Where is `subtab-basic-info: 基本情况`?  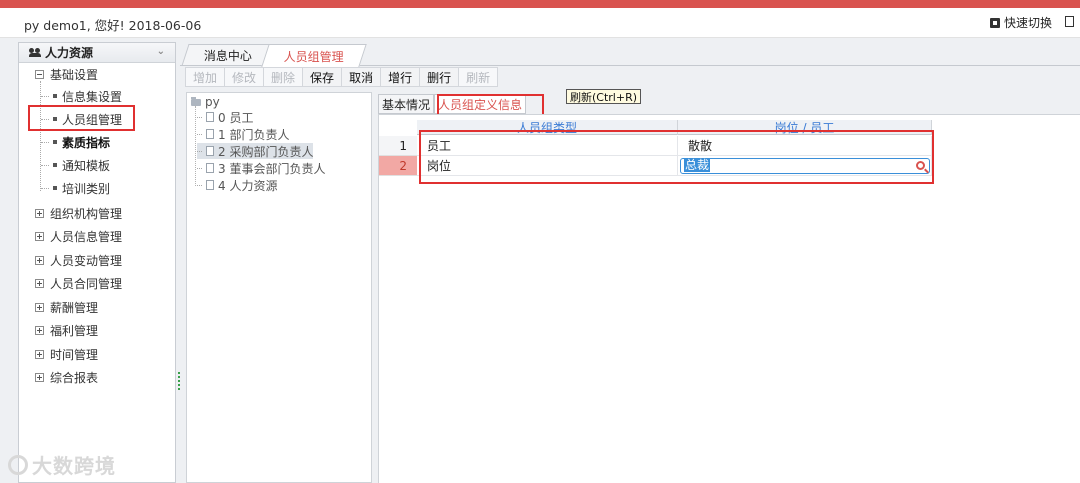 subtab-basic-info: 基本情况 is located at coordinates (406, 104).